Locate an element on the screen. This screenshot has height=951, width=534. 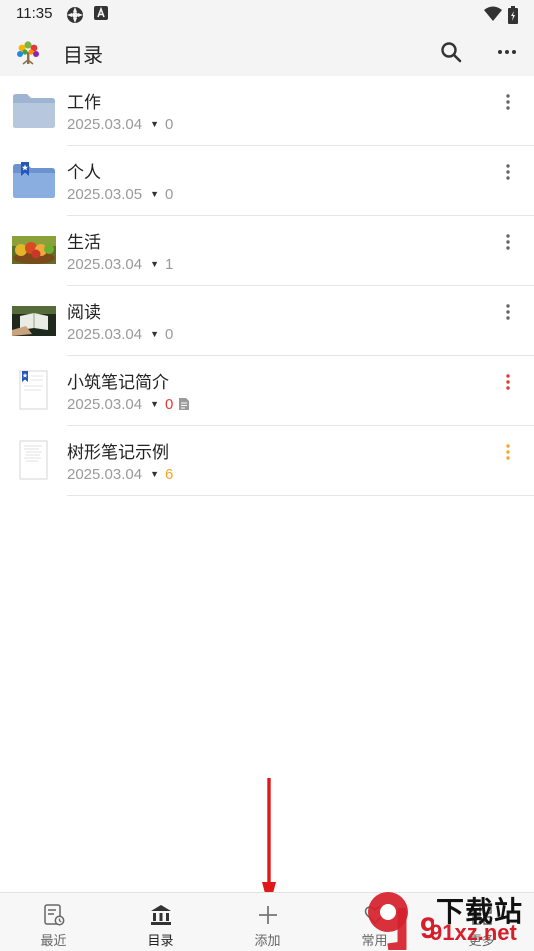
watermark-logo: 9 is located at coordinates (401, 921).